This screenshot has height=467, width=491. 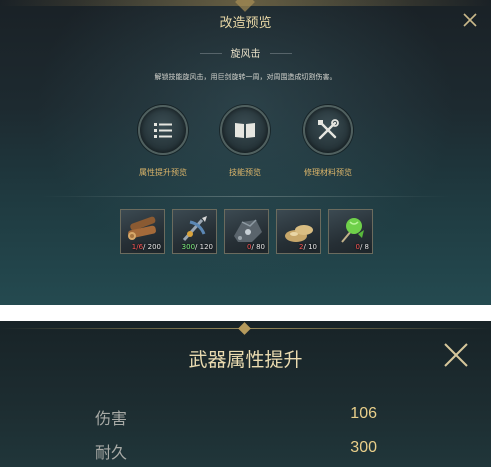 I want to click on material-slot-stones: 2/ 10, so click(x=298, y=231).